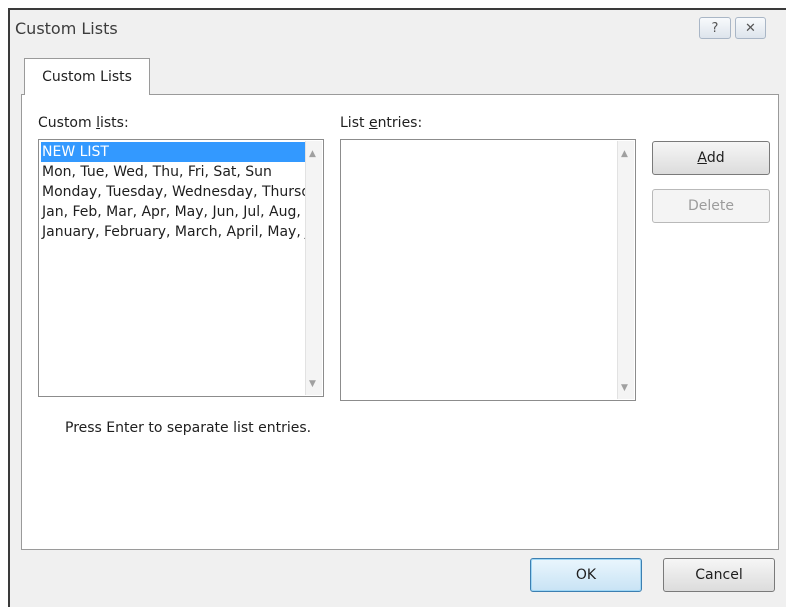 This screenshot has height=607, width=786. I want to click on close-icon: ✕, so click(750, 28).